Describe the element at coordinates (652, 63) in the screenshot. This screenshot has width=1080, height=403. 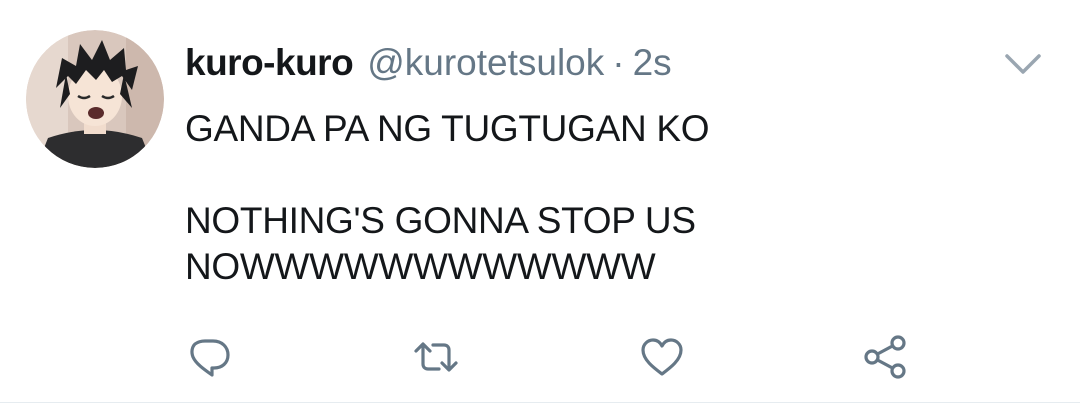
I see `timestamp: 2s` at that location.